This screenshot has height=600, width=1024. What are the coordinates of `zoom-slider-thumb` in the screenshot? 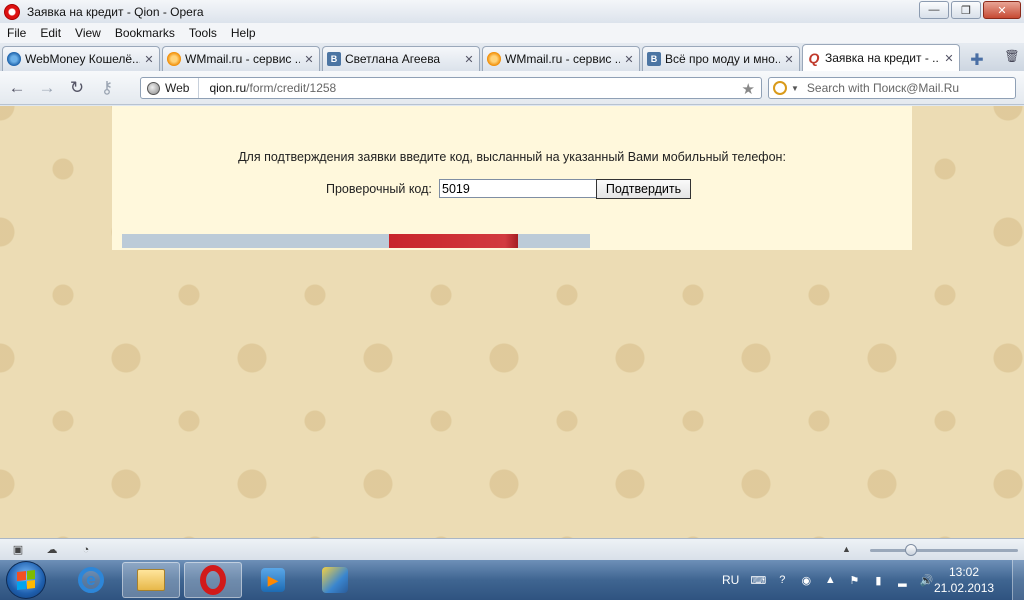 It's located at (911, 550).